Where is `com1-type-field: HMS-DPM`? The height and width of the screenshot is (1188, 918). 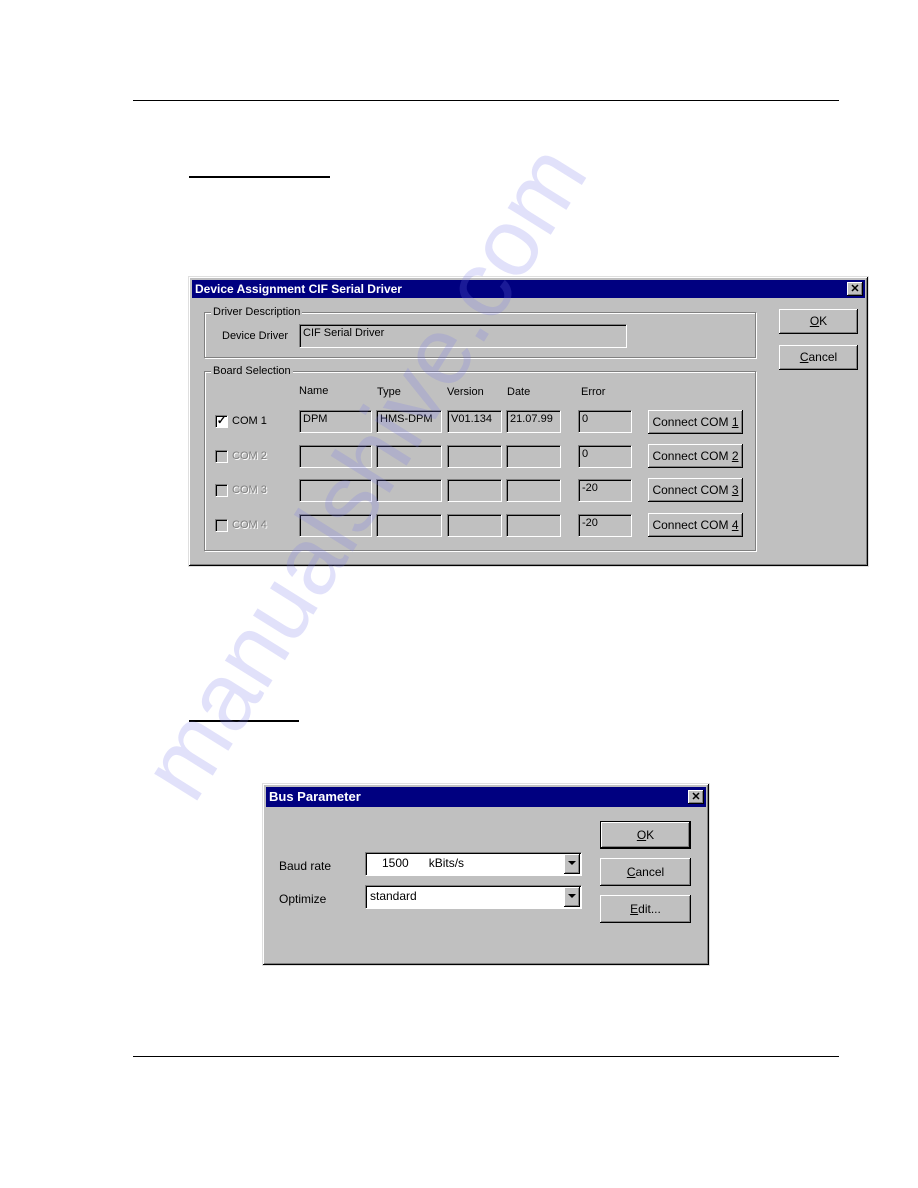 com1-type-field: HMS-DPM is located at coordinates (409, 421).